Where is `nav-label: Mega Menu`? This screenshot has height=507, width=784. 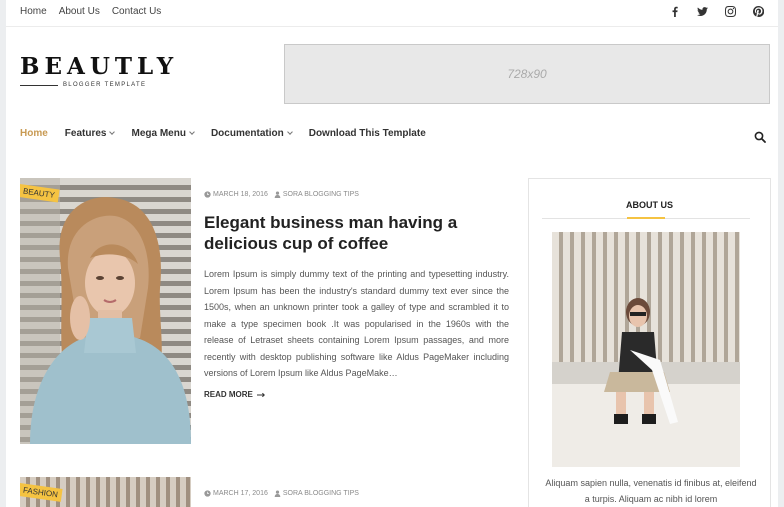 nav-label: Mega Menu is located at coordinates (158, 133).